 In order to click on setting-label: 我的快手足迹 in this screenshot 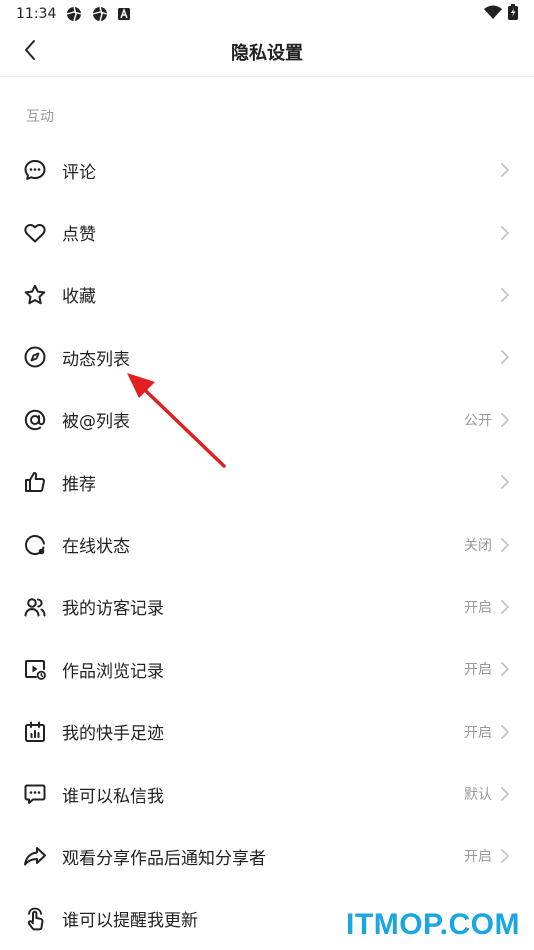, I will do `click(113, 734)`.